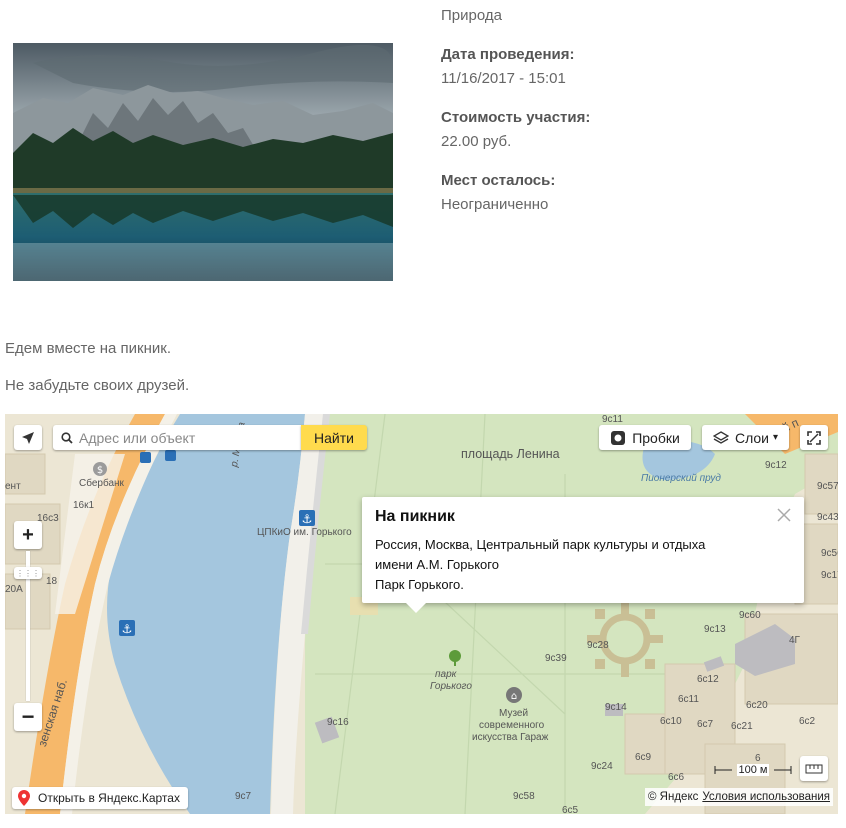 The image size is (846, 828). I want to click on traffic-button: Пробки, so click(645, 437).